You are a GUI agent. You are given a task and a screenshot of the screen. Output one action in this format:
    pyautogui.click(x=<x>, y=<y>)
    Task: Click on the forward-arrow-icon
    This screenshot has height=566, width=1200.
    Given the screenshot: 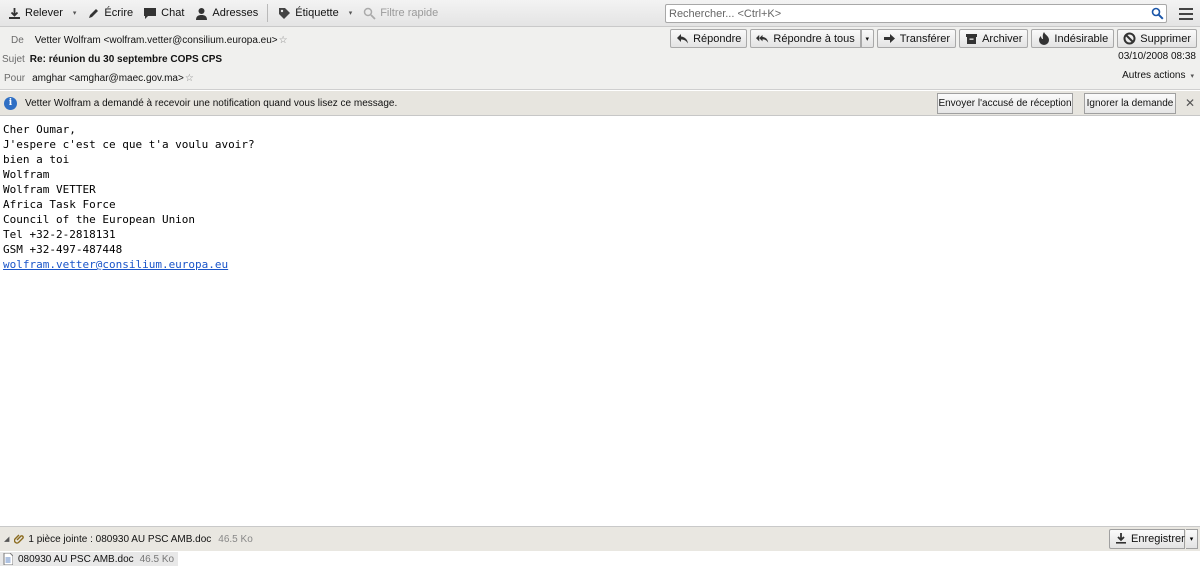 What is the action you would take?
    pyautogui.click(x=889, y=38)
    